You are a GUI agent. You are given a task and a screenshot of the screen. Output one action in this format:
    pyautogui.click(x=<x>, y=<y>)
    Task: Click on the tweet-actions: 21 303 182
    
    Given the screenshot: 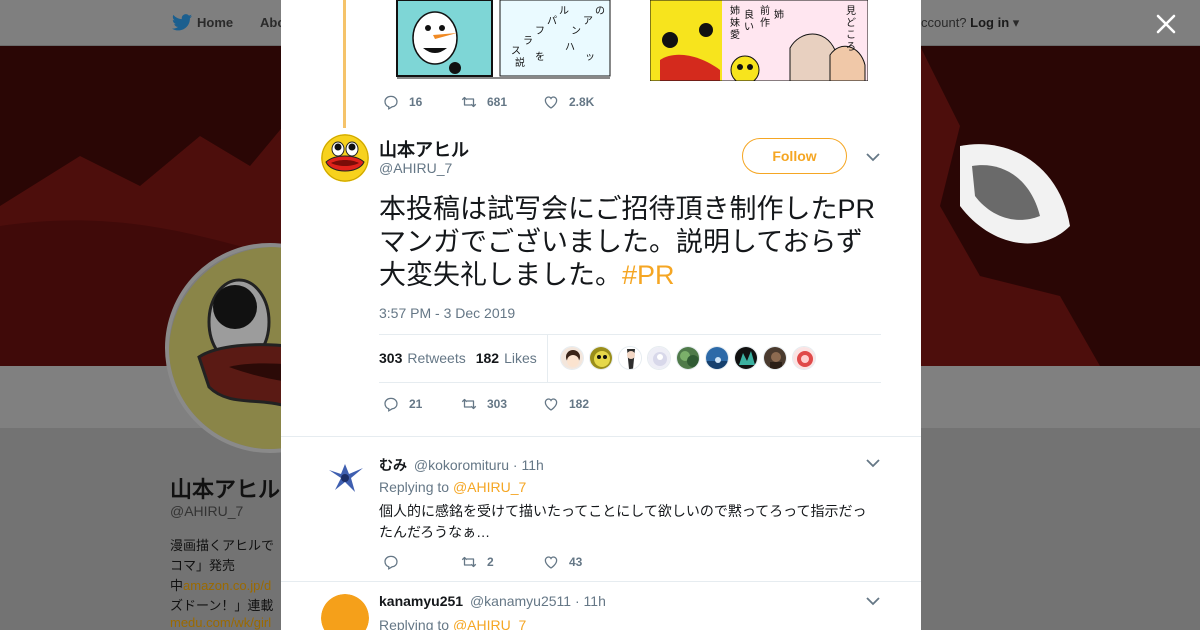 What is the action you would take?
    pyautogui.click(x=485, y=404)
    